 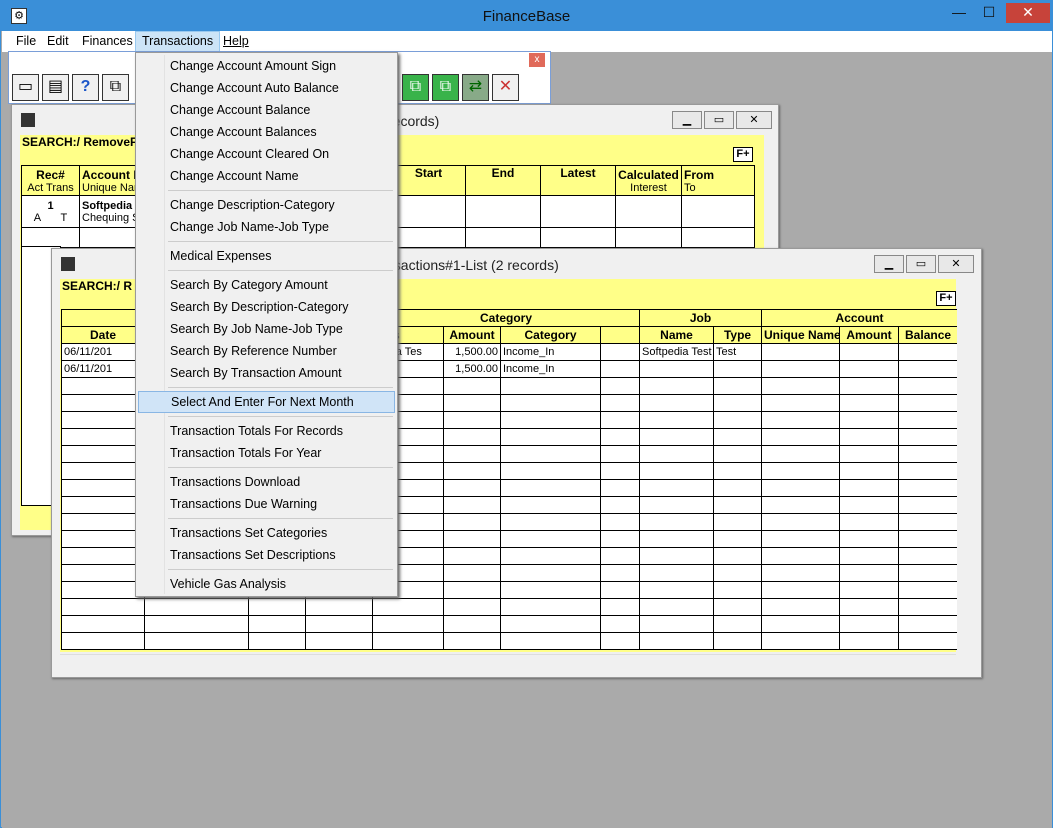 I want to click on col-rec: Rec# Act Trans, so click(x=50, y=180).